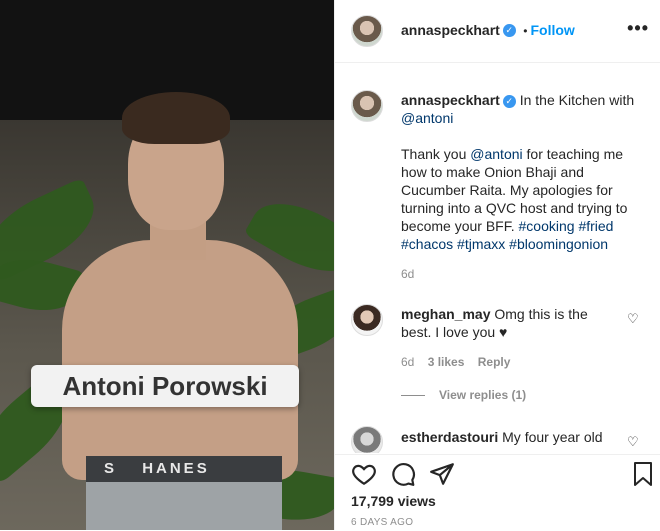  What do you see at coordinates (445, 314) in the screenshot?
I see `comment-username: meghan_may` at bounding box center [445, 314].